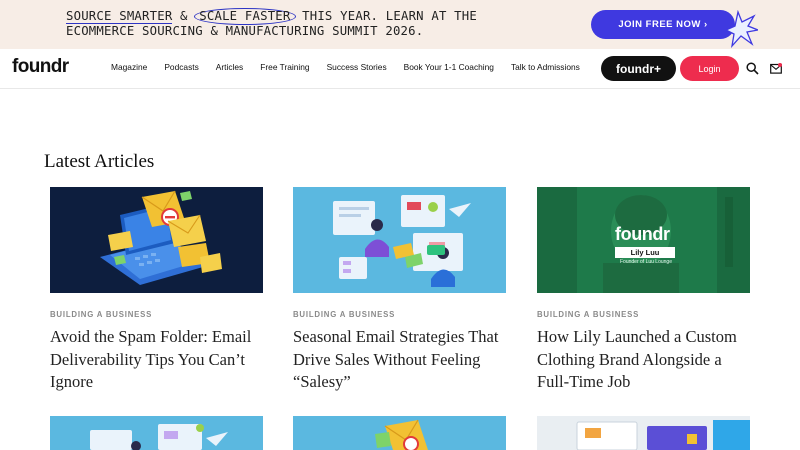 This screenshot has width=800, height=450. I want to click on nav-link-podcasts: Podcasts, so click(181, 67).